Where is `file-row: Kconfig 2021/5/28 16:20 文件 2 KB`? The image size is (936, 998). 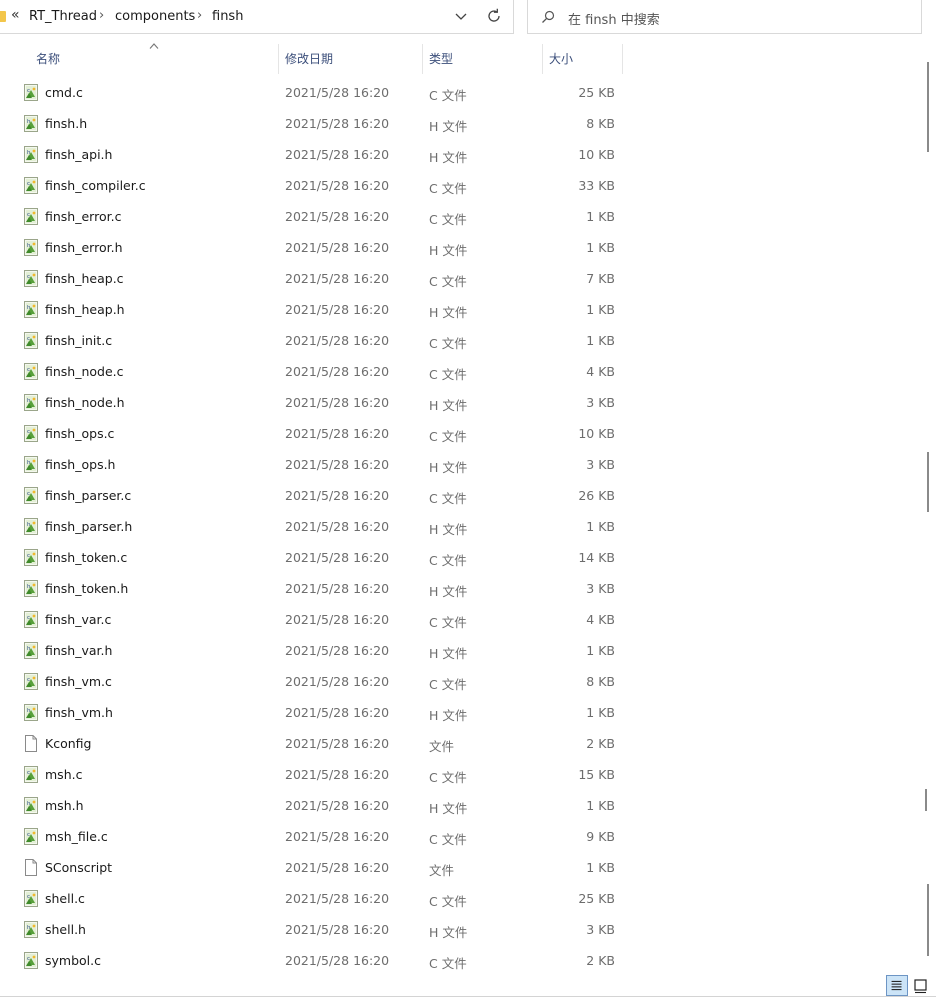
file-row: Kconfig 2021/5/28 16:20 文件 2 KB is located at coordinates (460, 743).